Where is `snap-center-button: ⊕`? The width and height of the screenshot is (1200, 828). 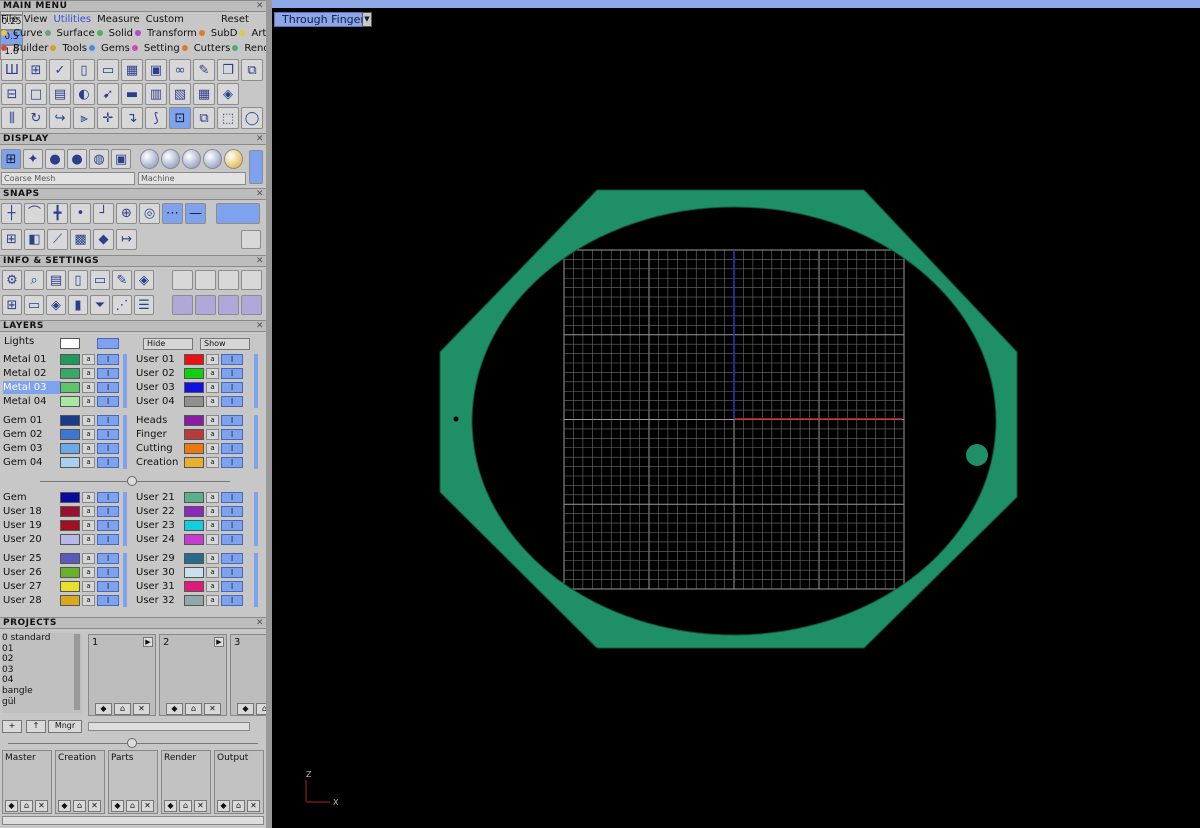
snap-center-button: ⊕ is located at coordinates (126, 213).